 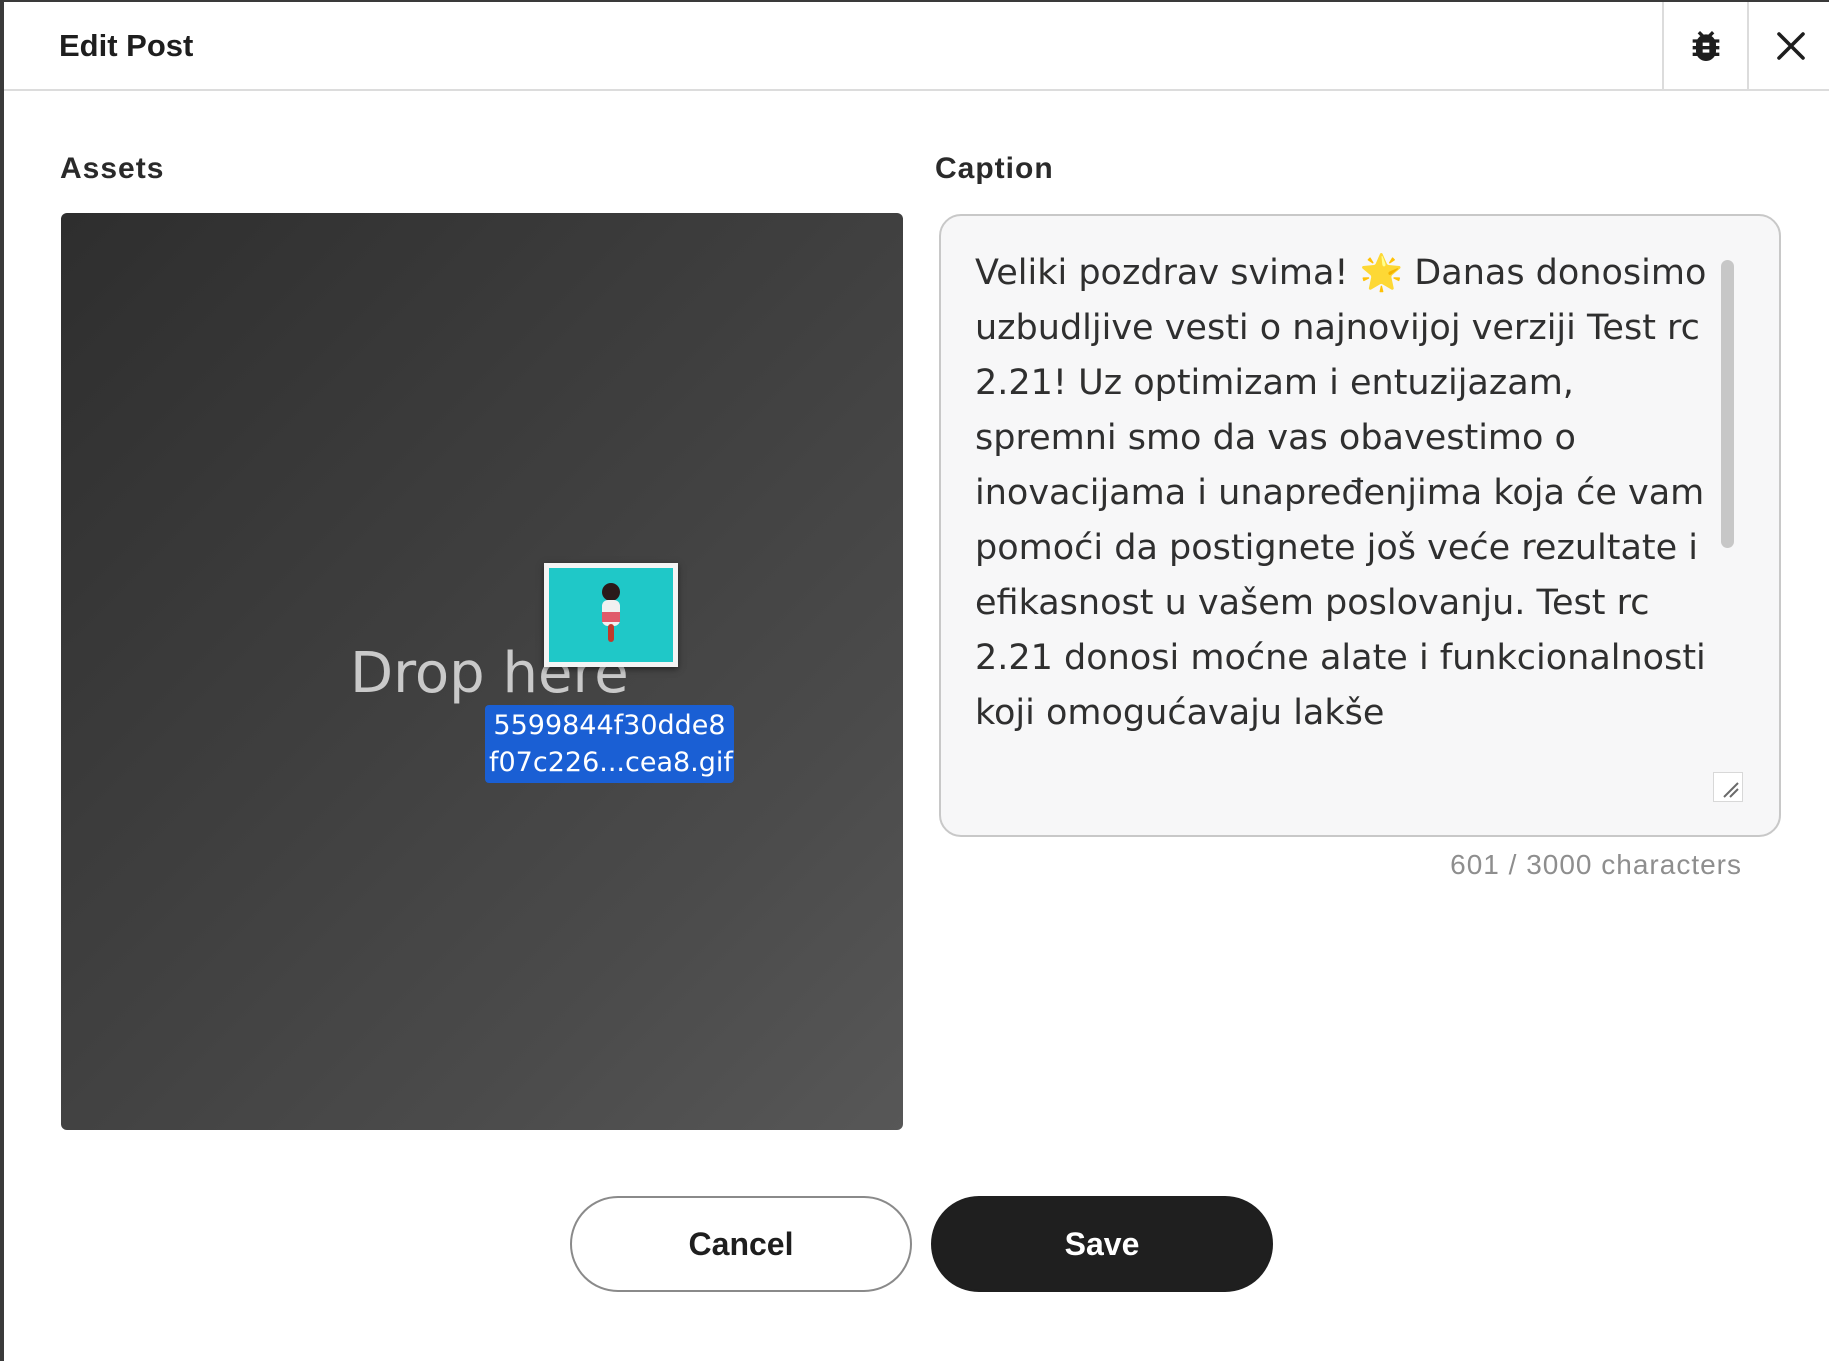 I want to click on resize-handle, so click(x=1728, y=787).